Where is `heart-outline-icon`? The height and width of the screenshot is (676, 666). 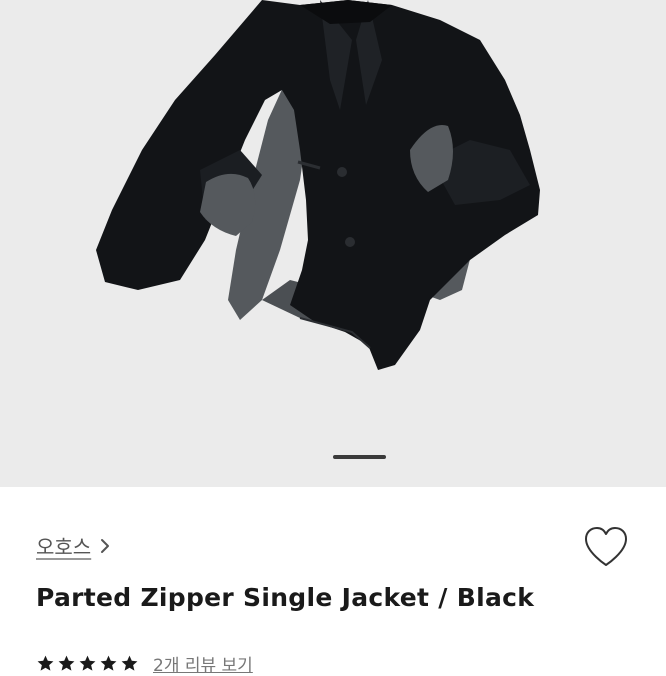
heart-outline-icon is located at coordinates (606, 547).